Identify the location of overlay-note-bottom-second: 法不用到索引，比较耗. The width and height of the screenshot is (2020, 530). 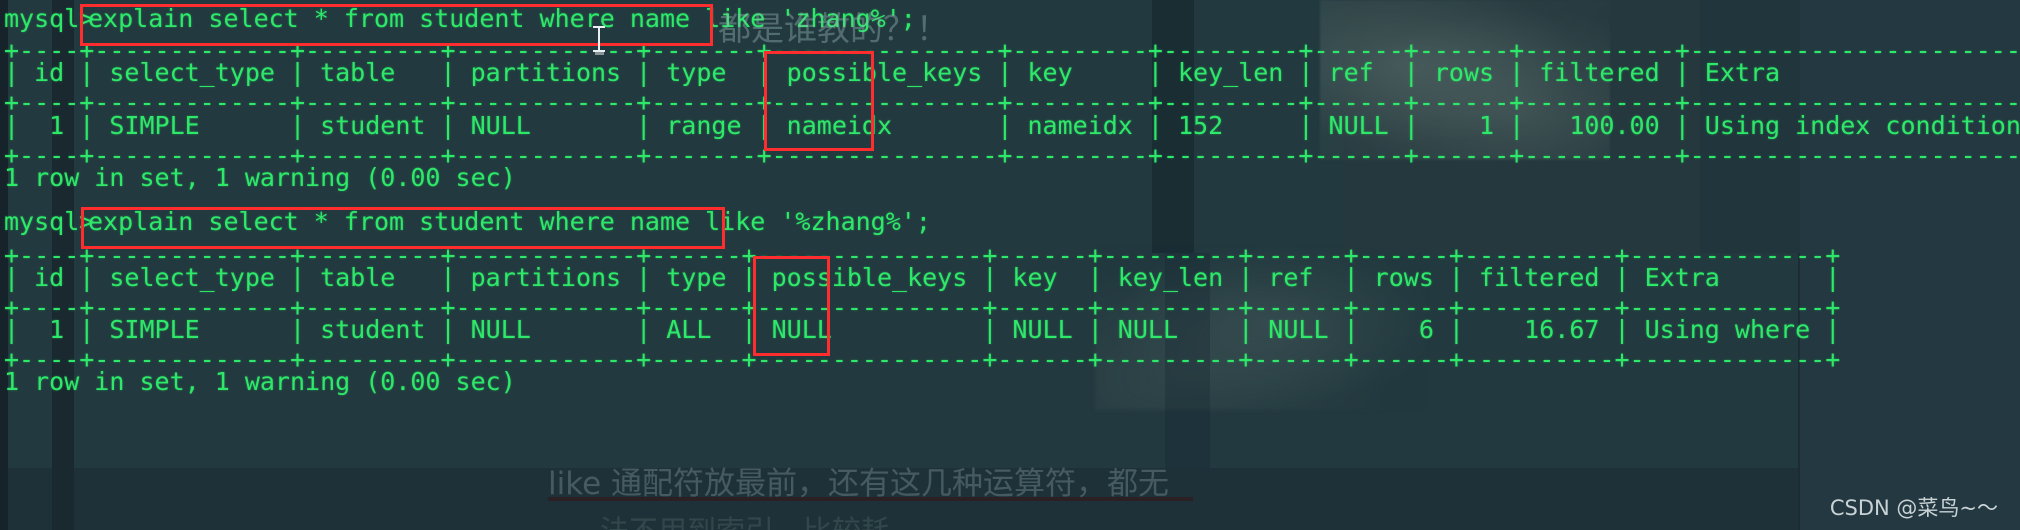
(745, 519).